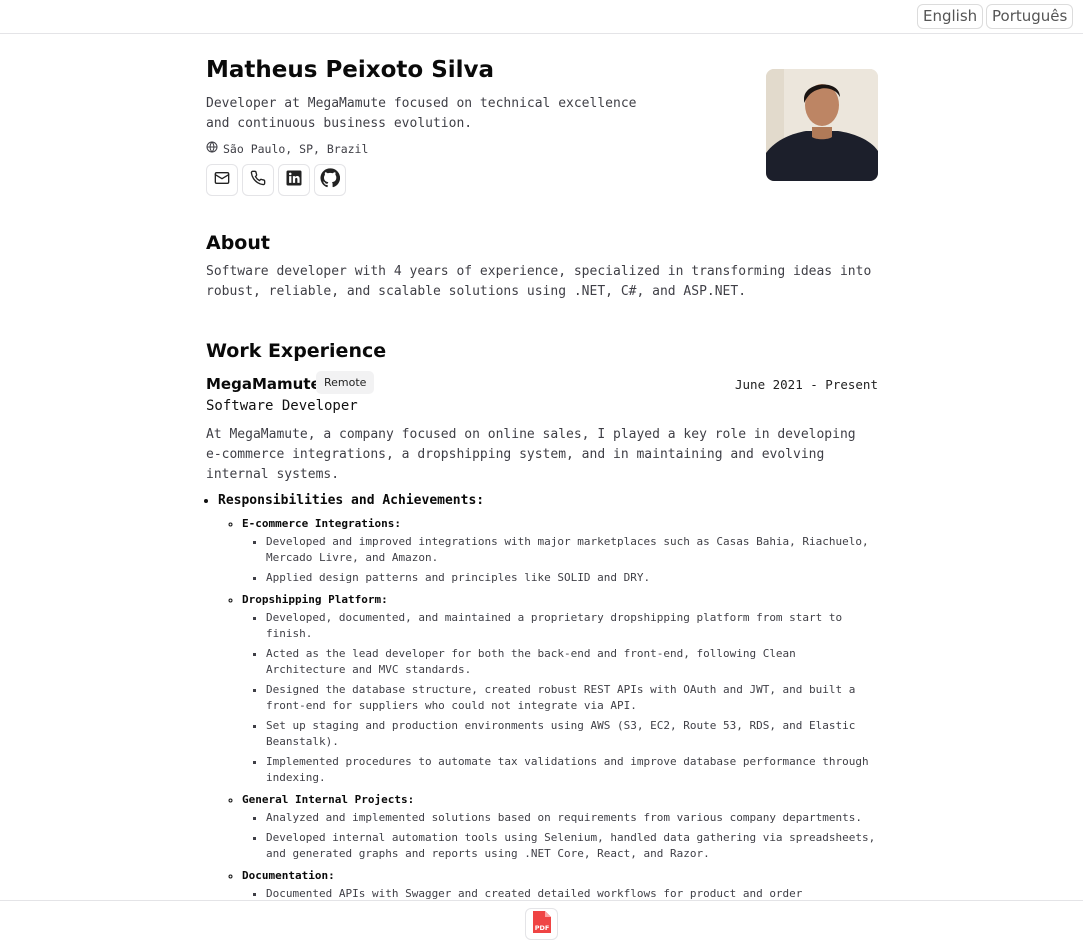 The height and width of the screenshot is (943, 1083). Describe the element at coordinates (541, 928) in the screenshot. I see `pdf-label: PDF` at that location.